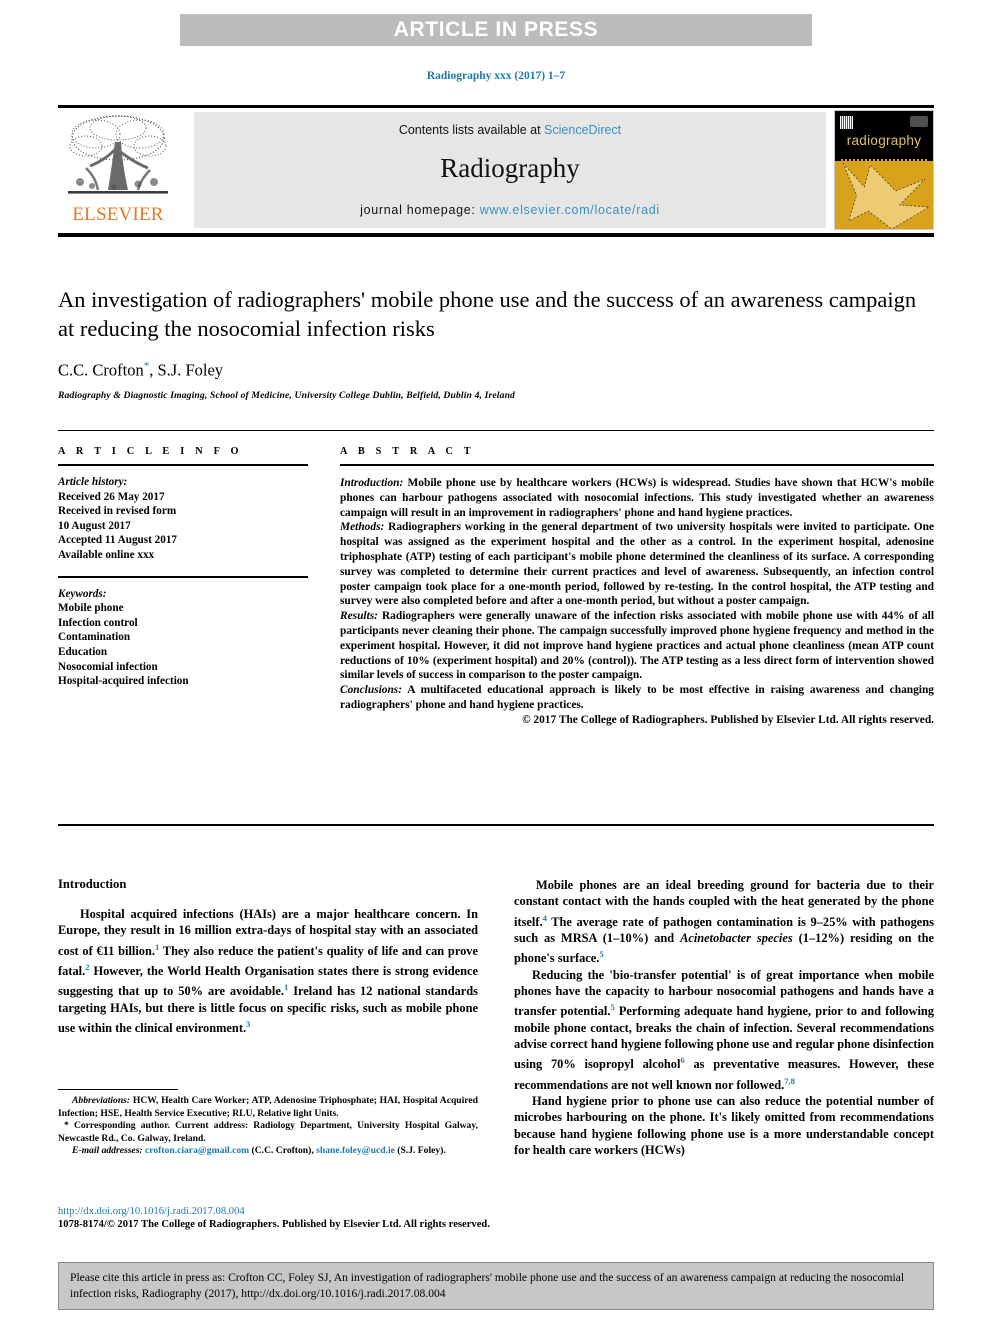 The image size is (992, 1323). Describe the element at coordinates (248, 1024) in the screenshot. I see `citation-ref: 3` at that location.